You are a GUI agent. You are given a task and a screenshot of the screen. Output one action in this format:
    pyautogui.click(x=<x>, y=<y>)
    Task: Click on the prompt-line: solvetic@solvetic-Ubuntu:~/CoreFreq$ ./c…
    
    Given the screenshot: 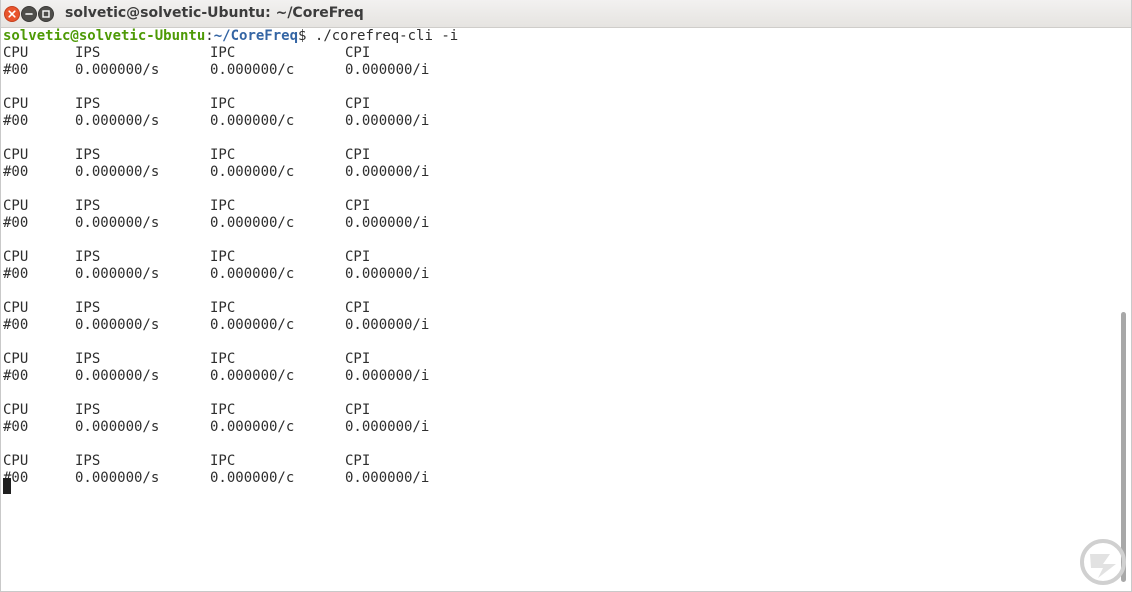 What is the action you would take?
    pyautogui.click(x=559, y=36)
    